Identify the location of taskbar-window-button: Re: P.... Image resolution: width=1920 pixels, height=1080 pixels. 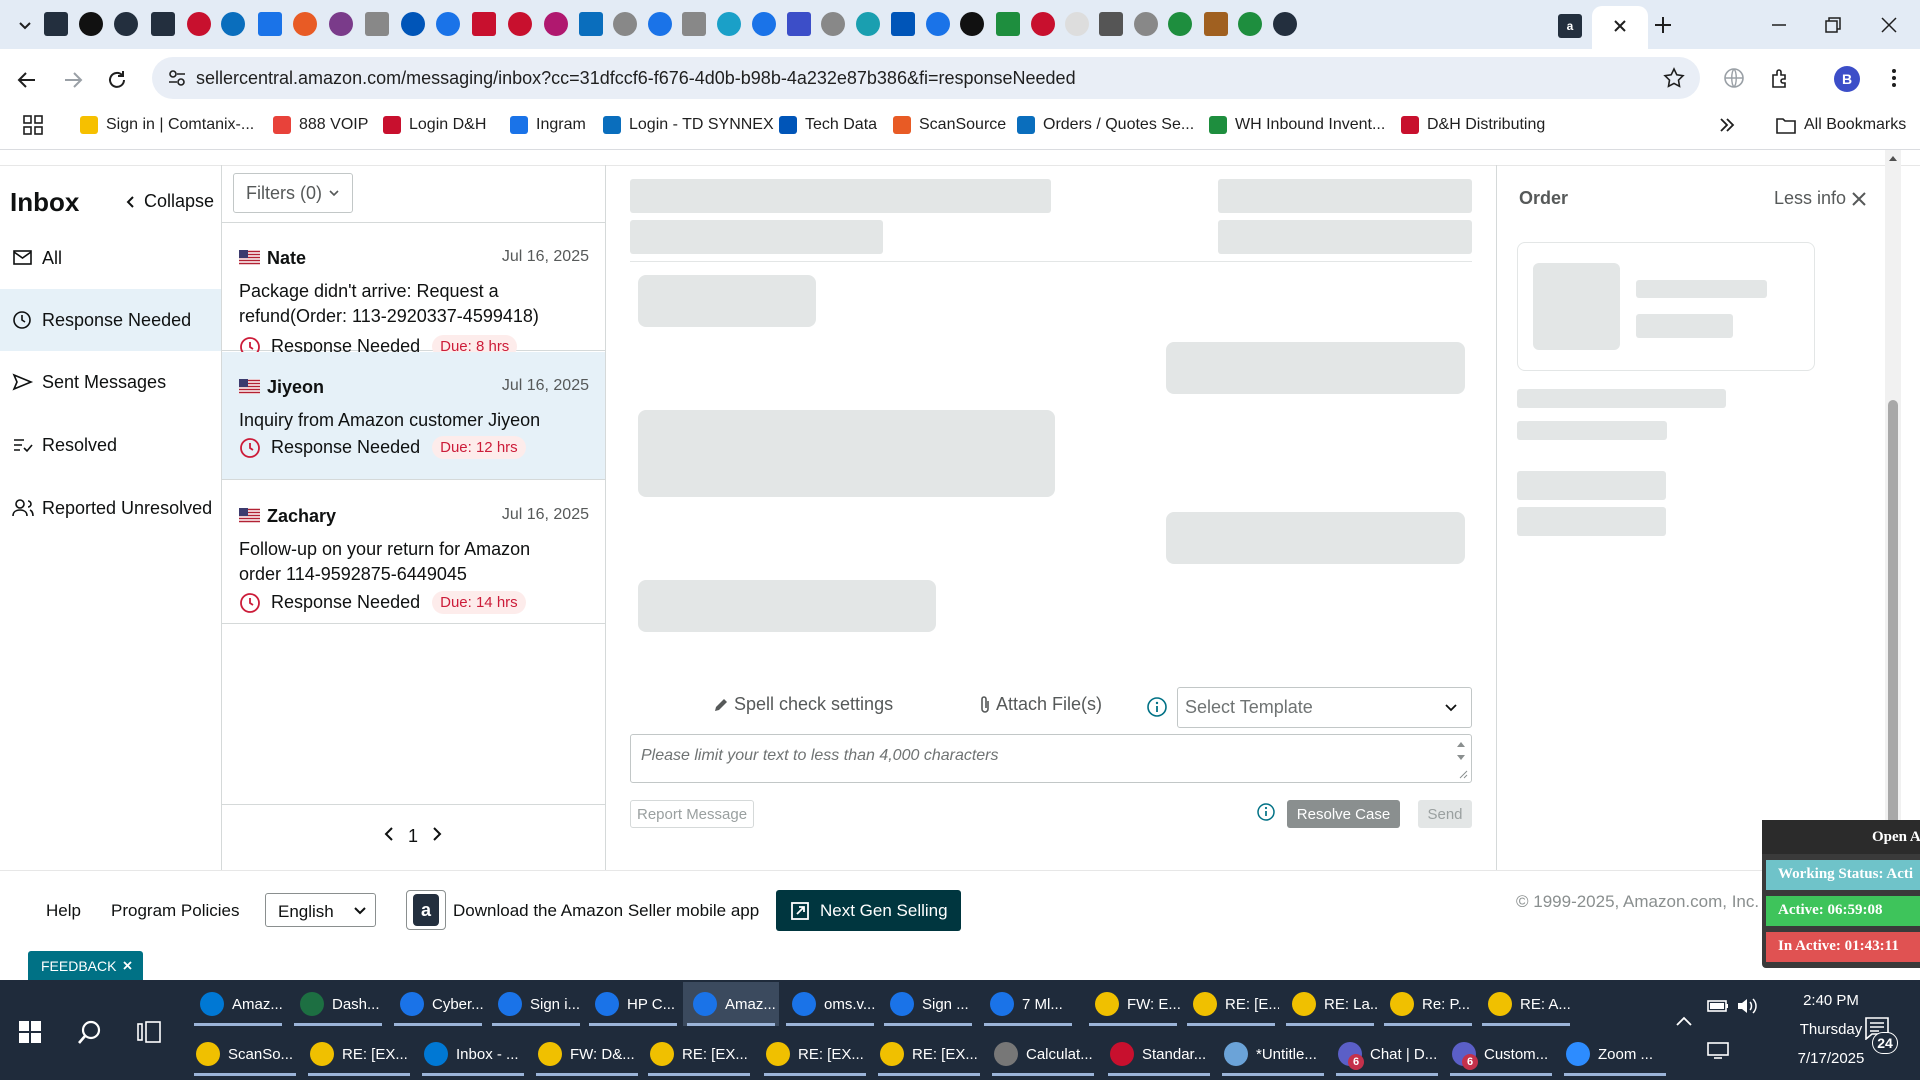
(1428, 1004).